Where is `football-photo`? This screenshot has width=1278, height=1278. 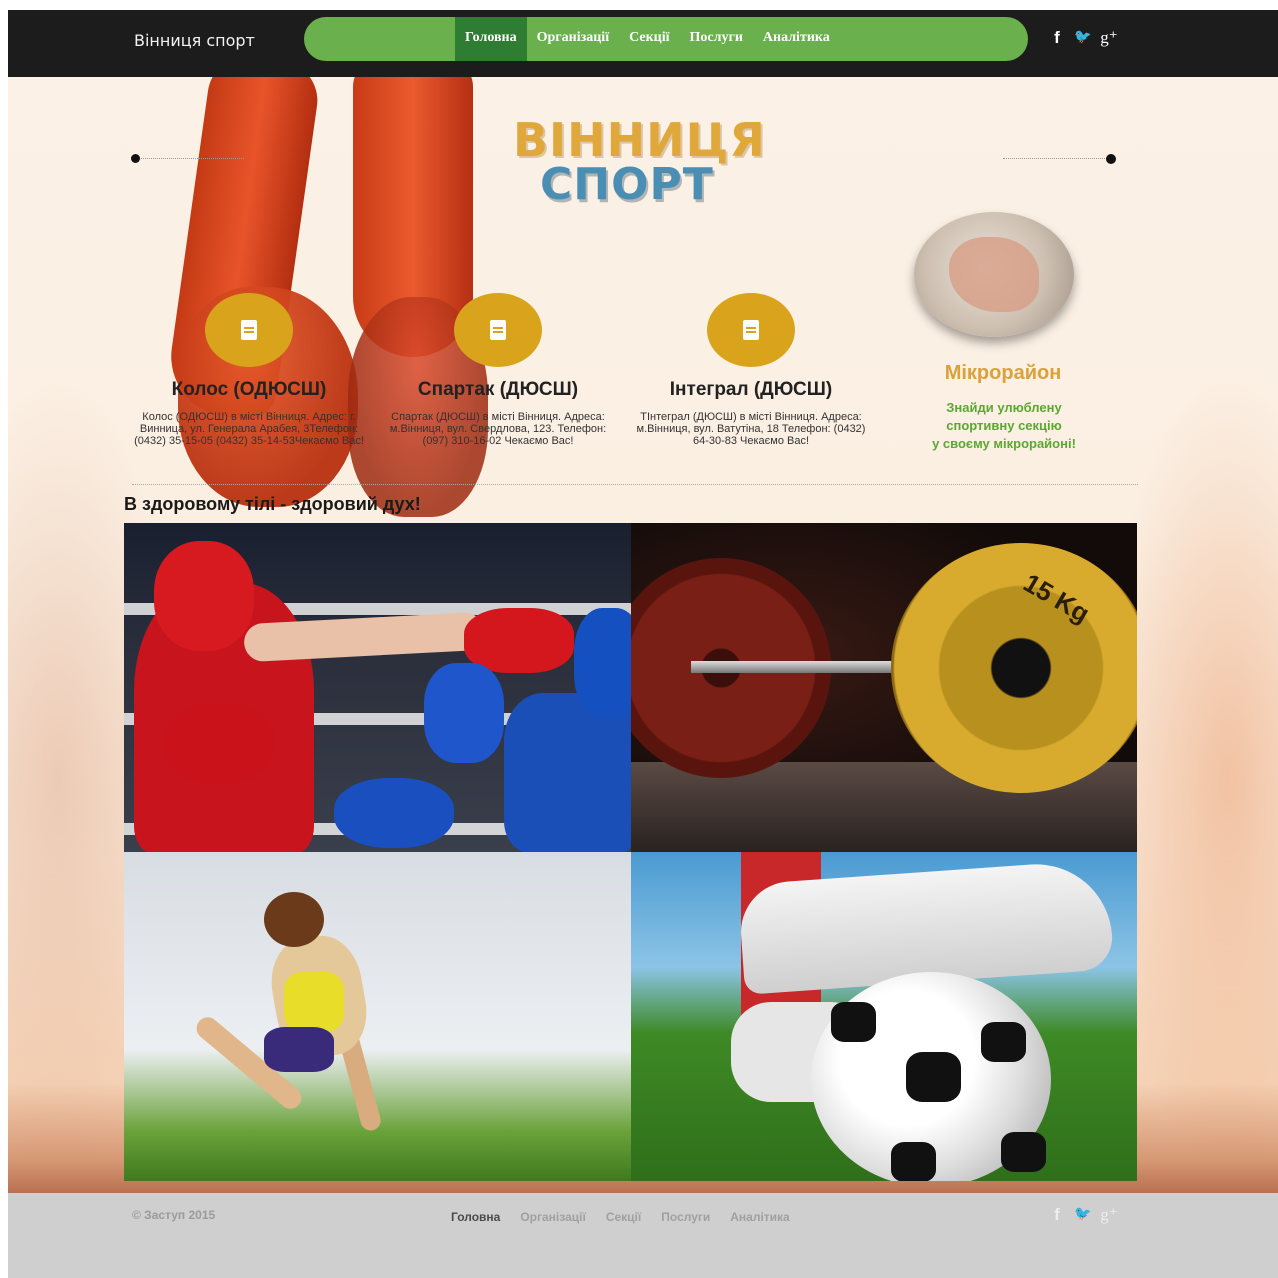
football-photo is located at coordinates (884, 1016).